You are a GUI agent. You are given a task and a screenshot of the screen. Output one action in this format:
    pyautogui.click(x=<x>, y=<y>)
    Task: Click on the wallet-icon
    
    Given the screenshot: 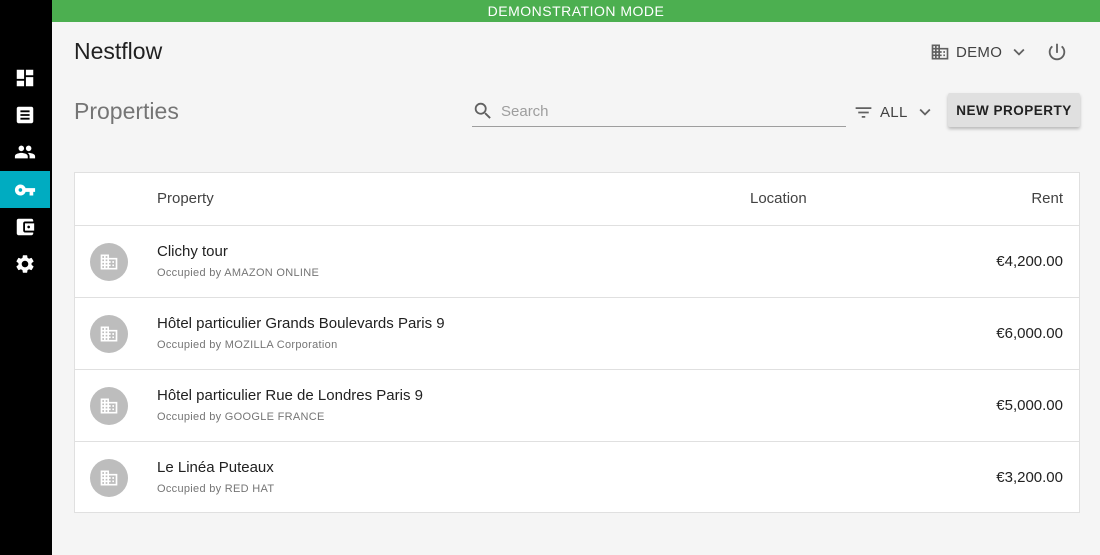 What is the action you would take?
    pyautogui.click(x=25, y=226)
    